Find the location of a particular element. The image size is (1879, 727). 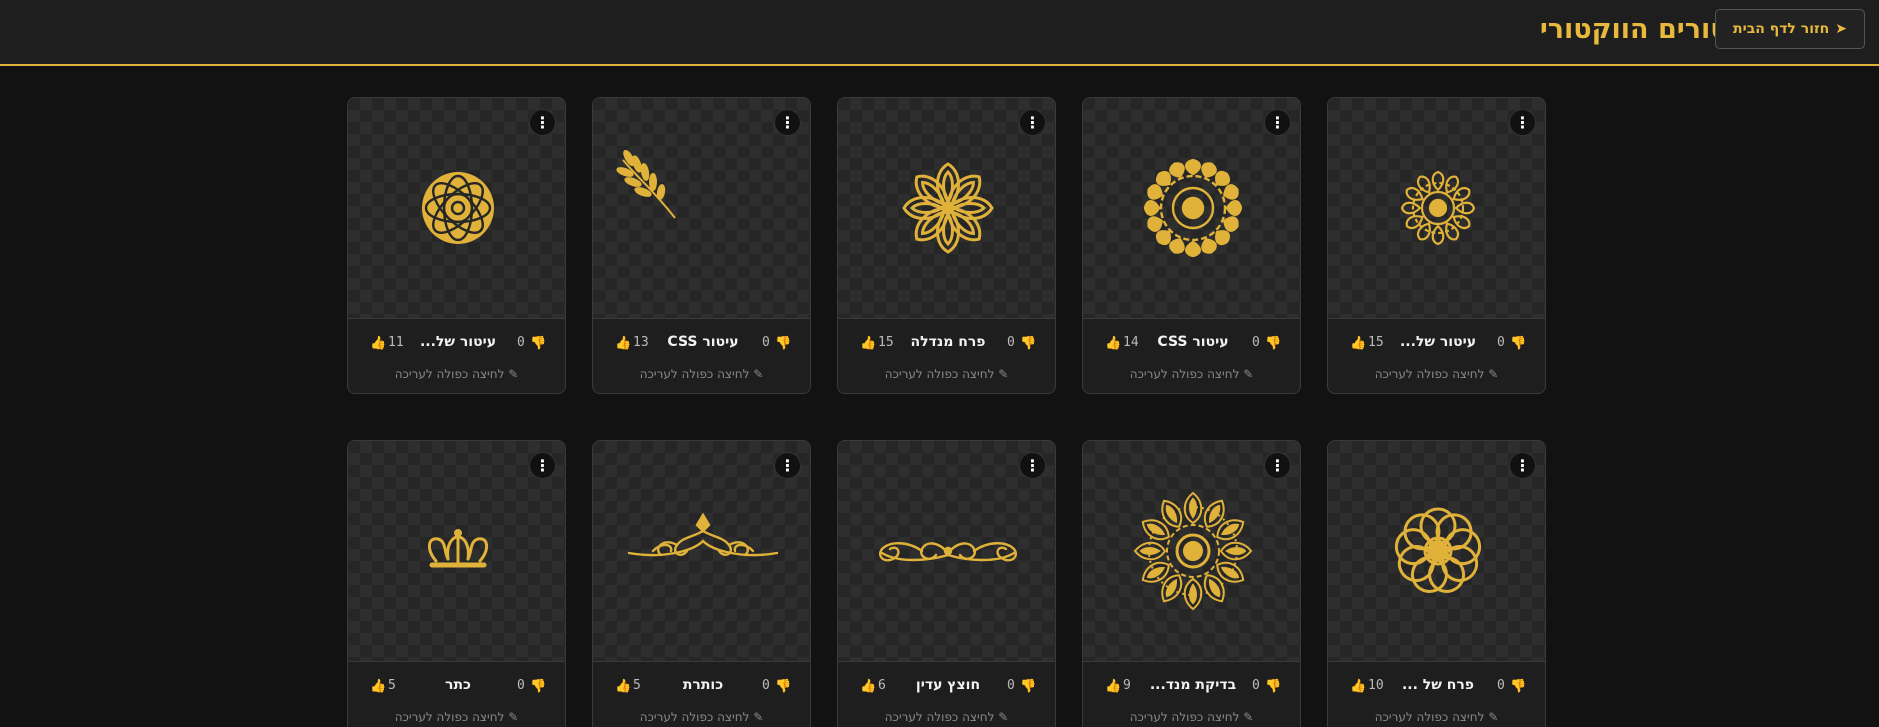

card-info-row: 👍 9 בדיקת מנד... 0 👎 is located at coordinates (1191, 688).